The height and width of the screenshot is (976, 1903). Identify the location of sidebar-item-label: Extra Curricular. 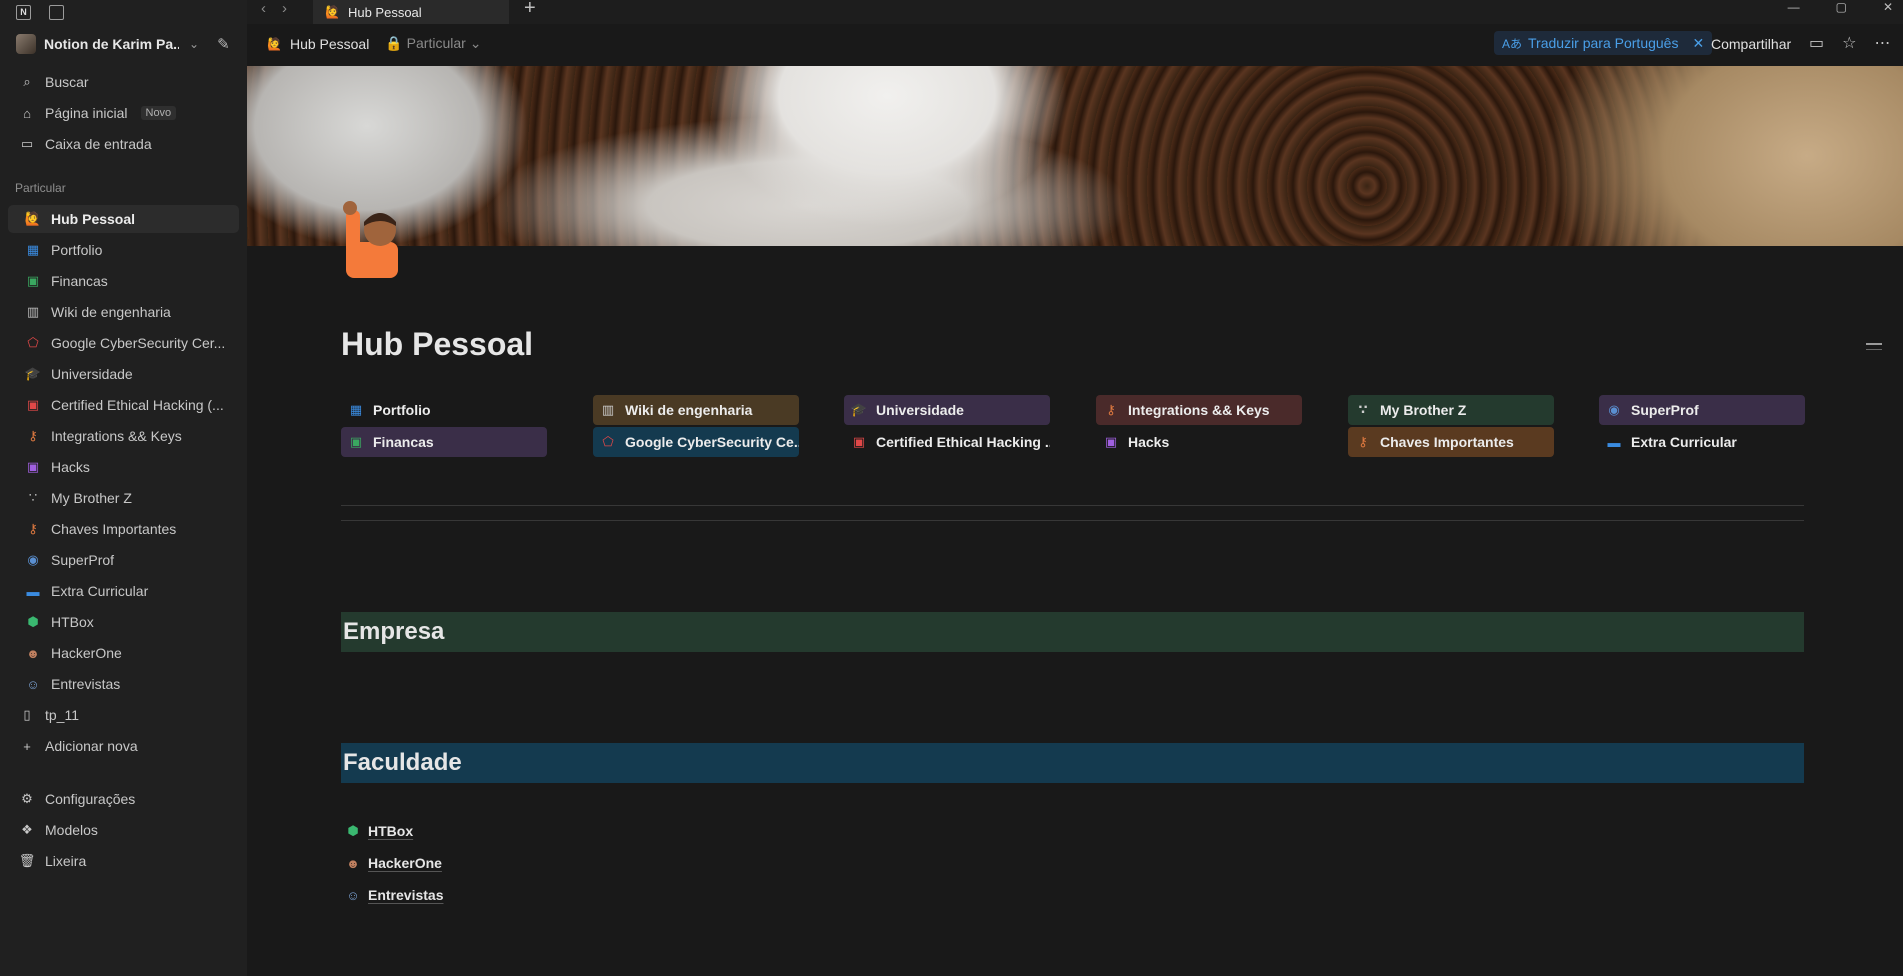
(100, 591).